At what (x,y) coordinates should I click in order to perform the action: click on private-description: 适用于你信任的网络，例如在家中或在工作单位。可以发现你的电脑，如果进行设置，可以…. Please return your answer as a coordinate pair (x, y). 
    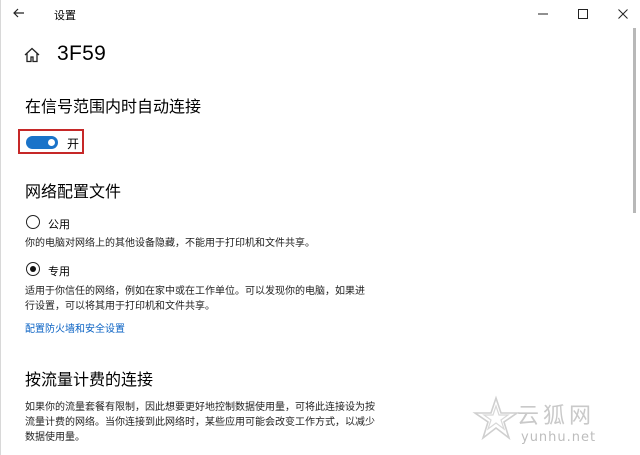
    Looking at the image, I should click on (195, 299).